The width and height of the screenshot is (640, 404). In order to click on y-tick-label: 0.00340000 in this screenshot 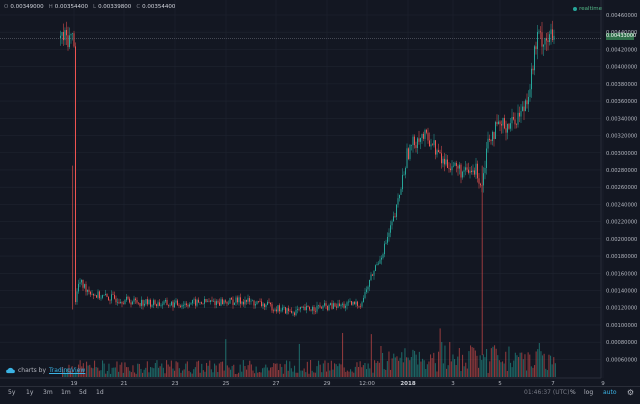, I will do `click(621, 119)`.